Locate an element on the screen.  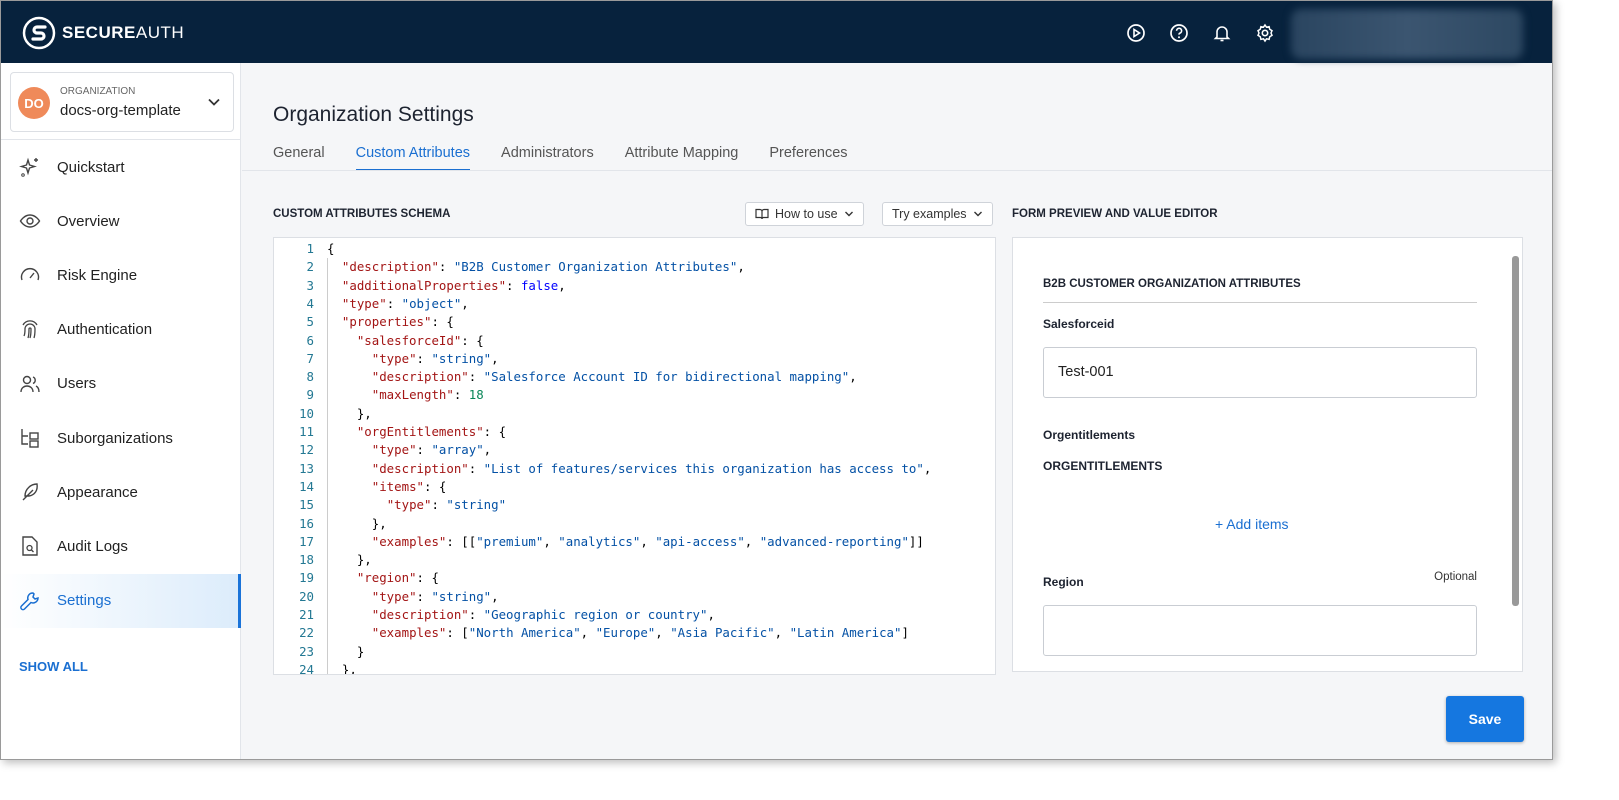
line-number: 9 is located at coordinates (310, 395).